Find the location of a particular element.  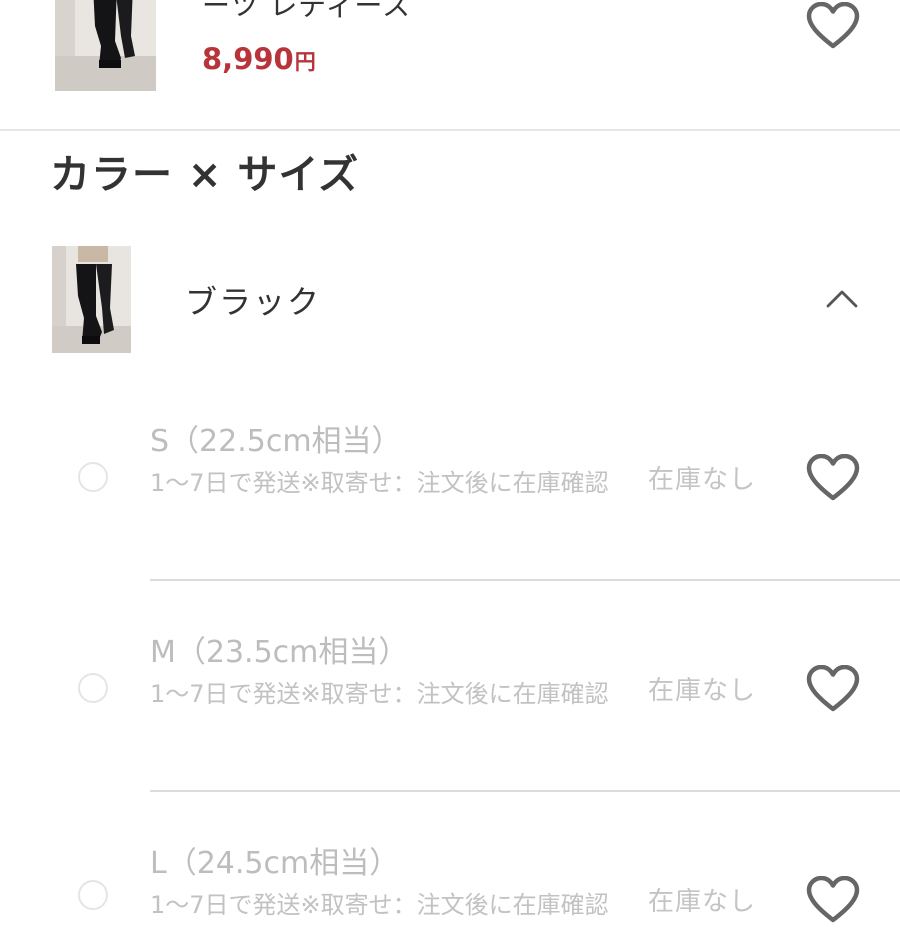

price-value: 8,990 is located at coordinates (248, 59).